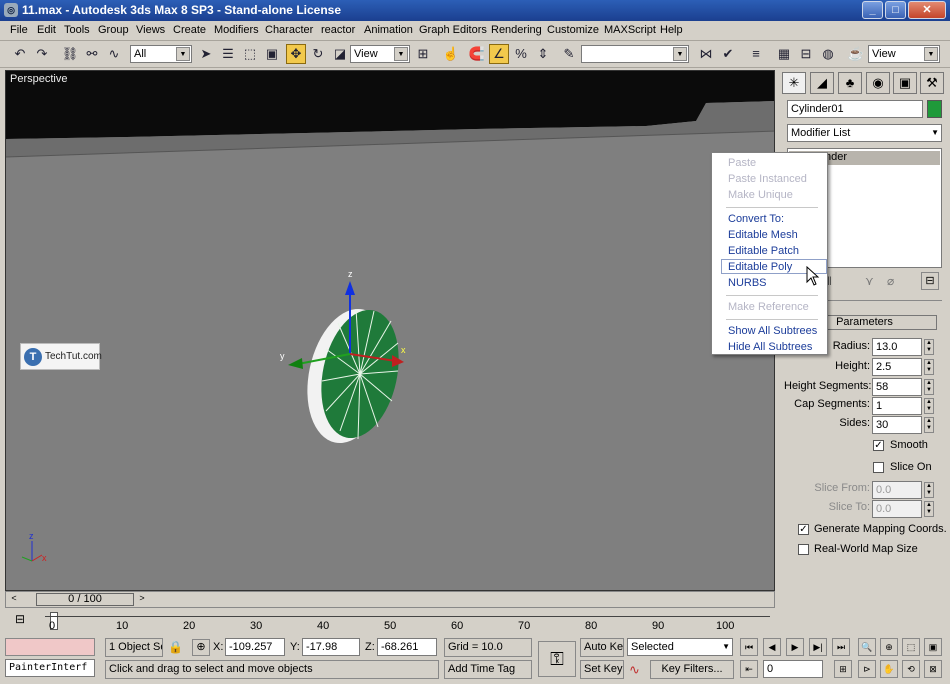 The width and height of the screenshot is (950, 684). What do you see at coordinates (521, 54) in the screenshot?
I see `percent-snap-icon: %` at bounding box center [521, 54].